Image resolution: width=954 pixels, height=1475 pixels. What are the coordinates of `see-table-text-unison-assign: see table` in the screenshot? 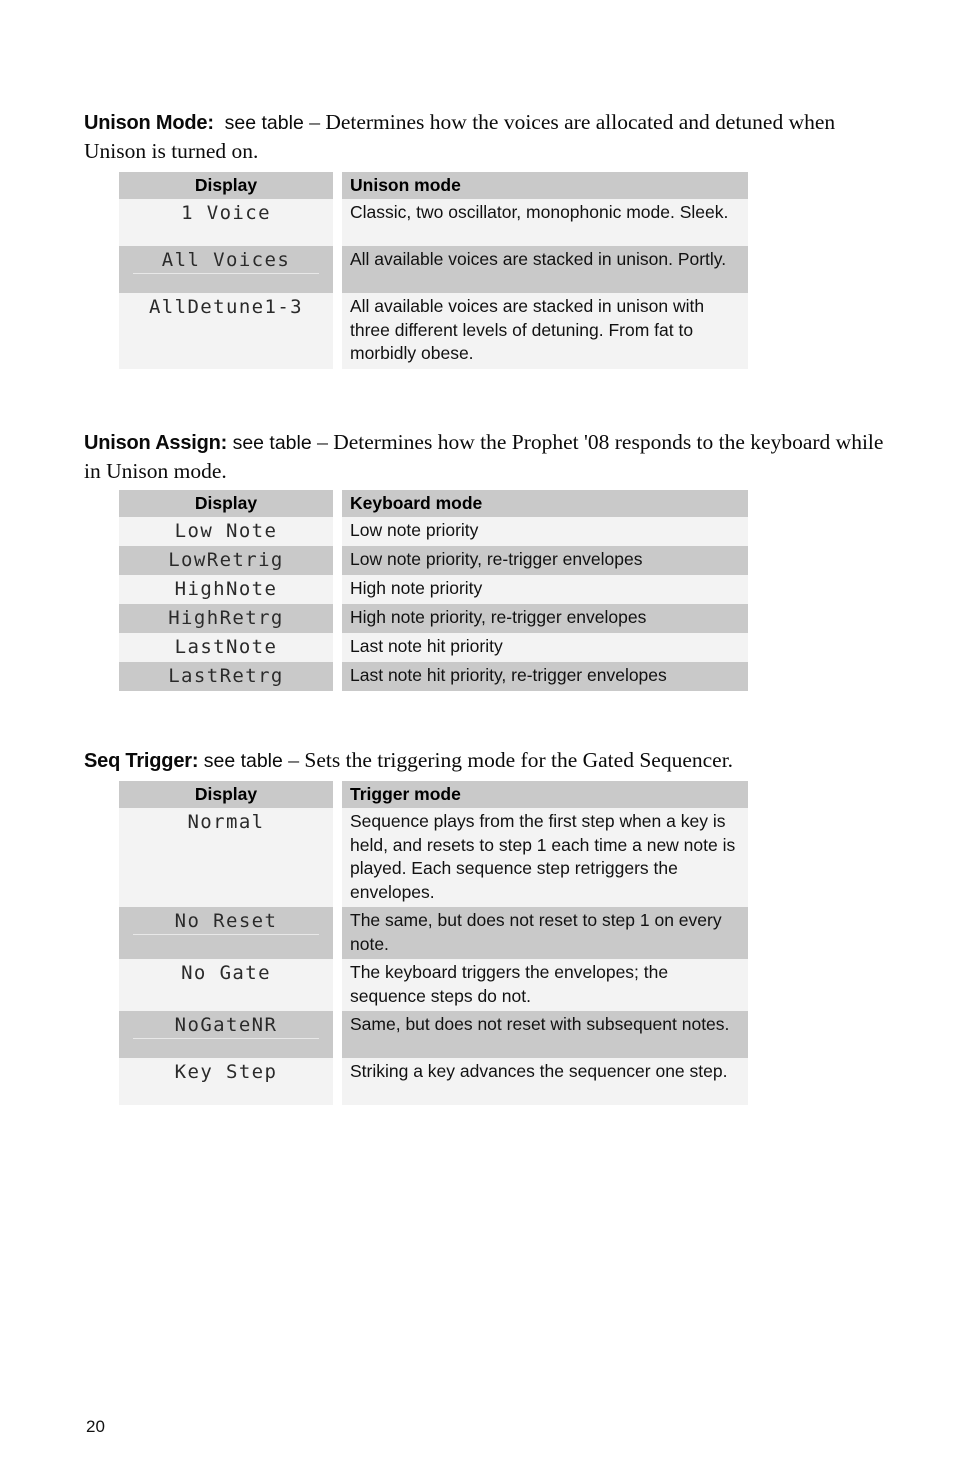 It's located at (272, 442).